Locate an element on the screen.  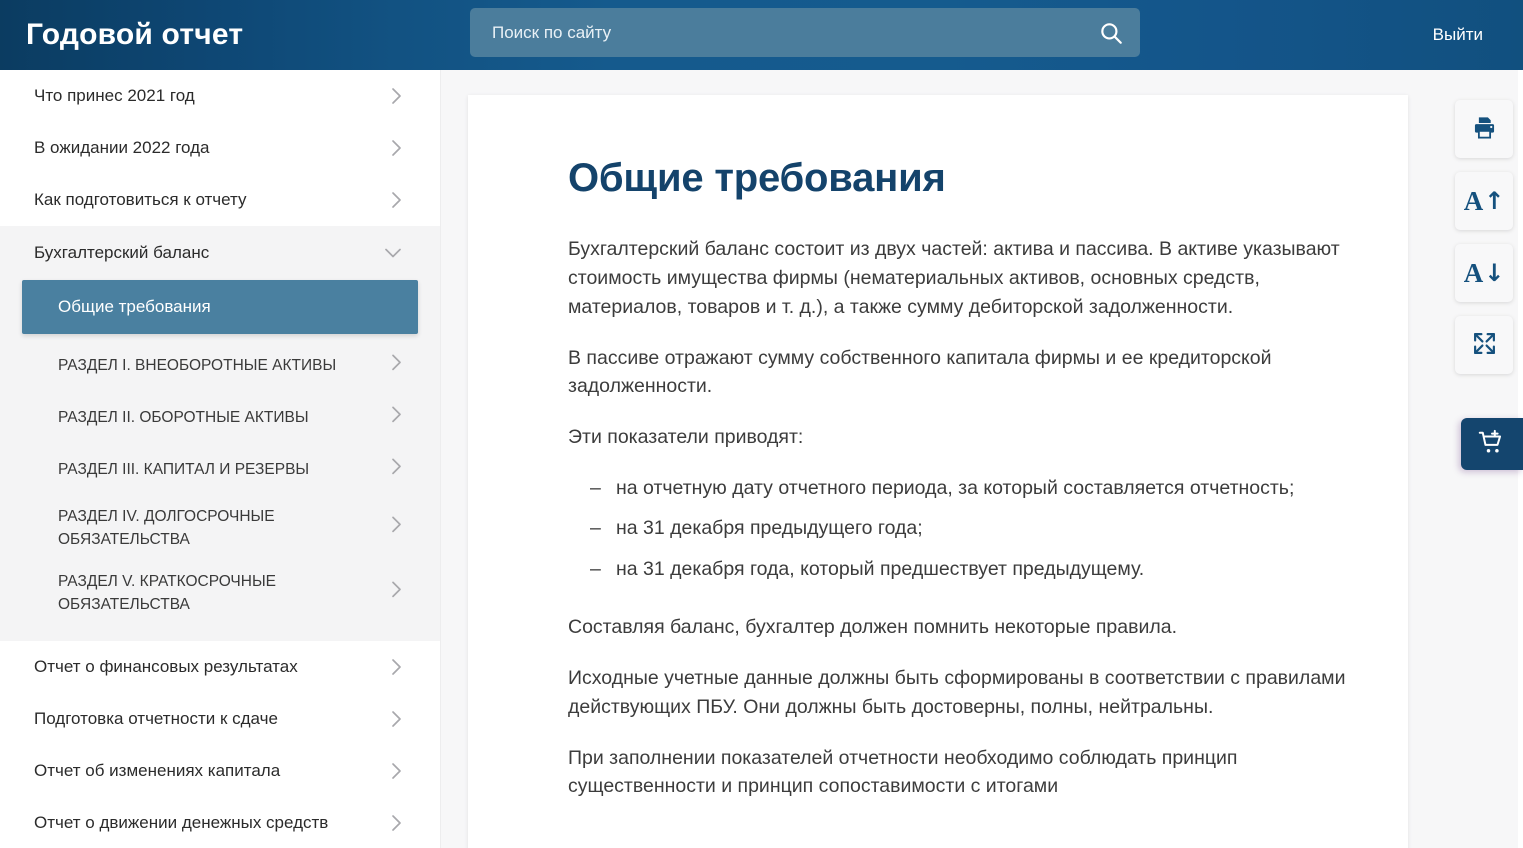
sidebar-item-2: Как подготовиться к отчету is located at coordinates (220, 200).